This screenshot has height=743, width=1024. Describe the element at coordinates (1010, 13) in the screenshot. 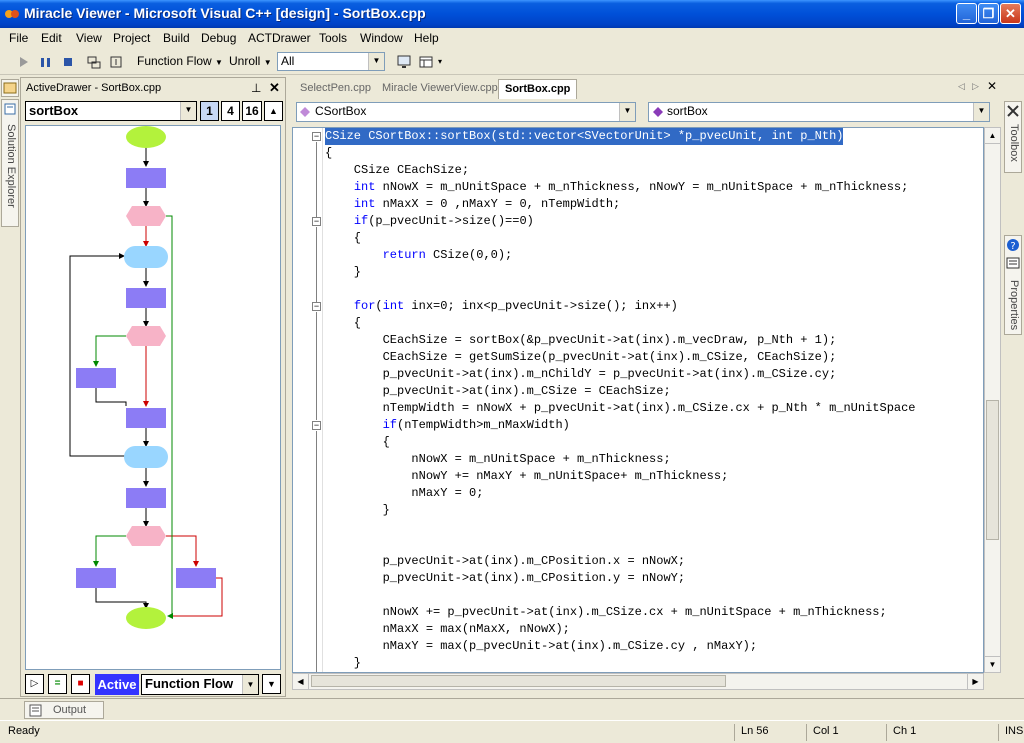

I see `close-button: ✕` at that location.